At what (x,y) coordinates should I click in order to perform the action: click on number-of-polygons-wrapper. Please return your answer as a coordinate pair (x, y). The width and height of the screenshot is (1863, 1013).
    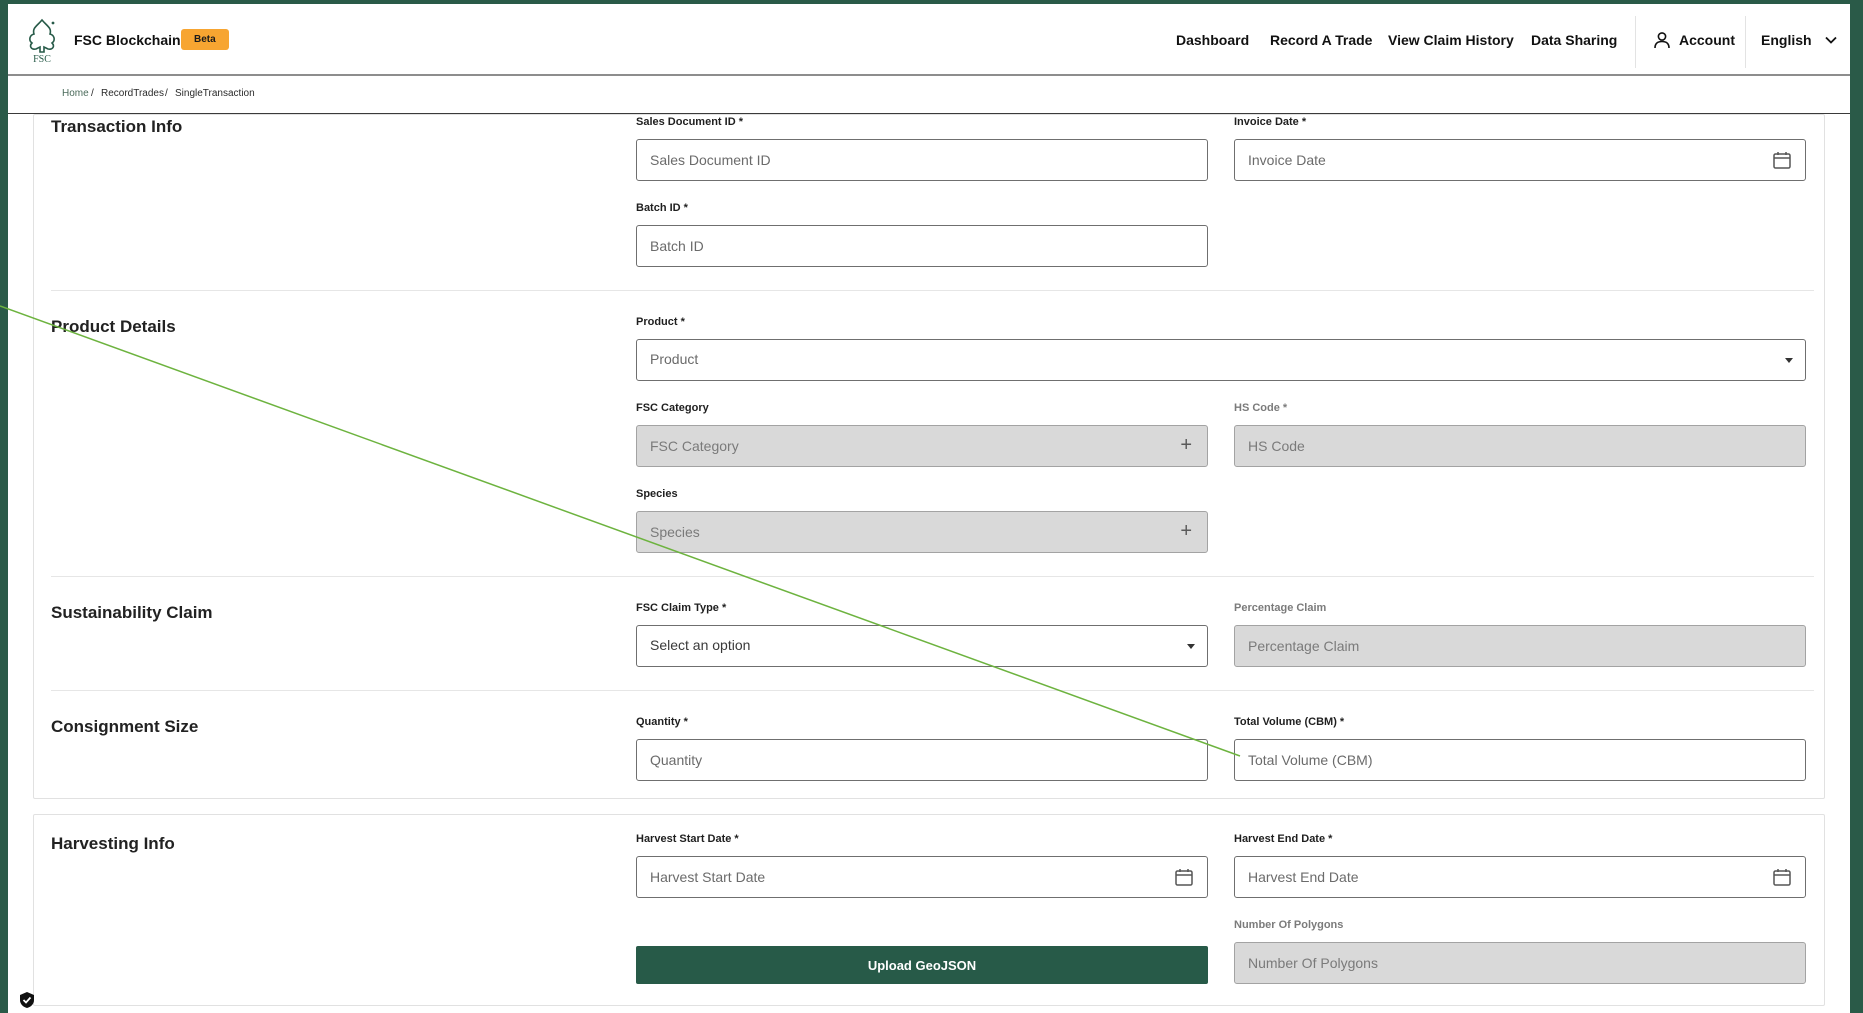
    Looking at the image, I should click on (1520, 963).